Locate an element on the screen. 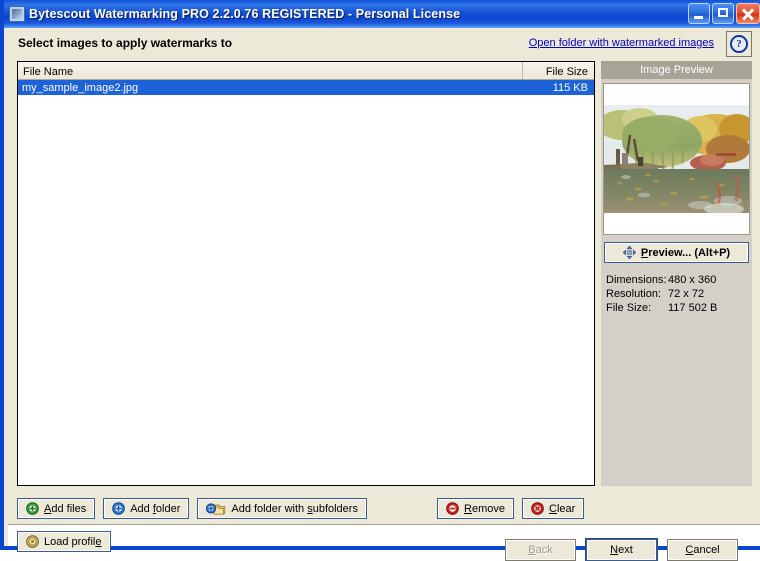 Image resolution: width=760 pixels, height=561 pixels. cancel-button: Cancel is located at coordinates (702, 550).